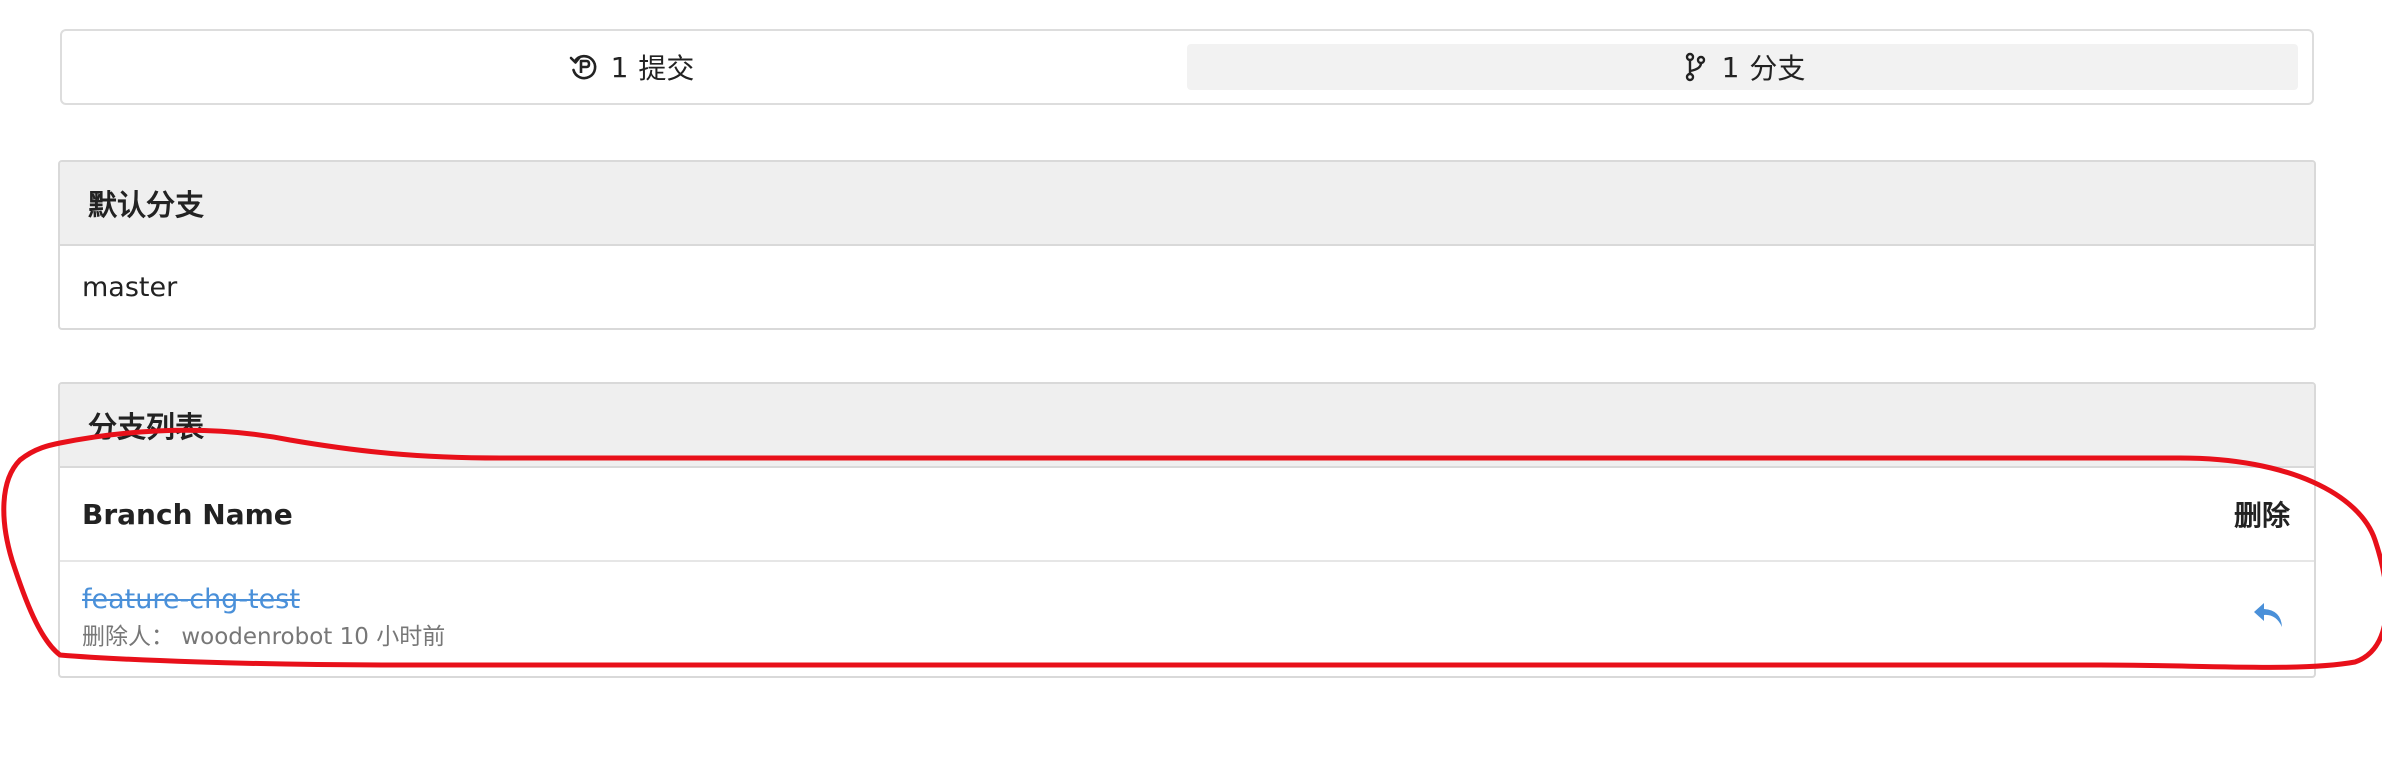 The width and height of the screenshot is (2382, 760). Describe the element at coordinates (1187, 515) in the screenshot. I see `branch-table-header: Branch Name 删除` at that location.